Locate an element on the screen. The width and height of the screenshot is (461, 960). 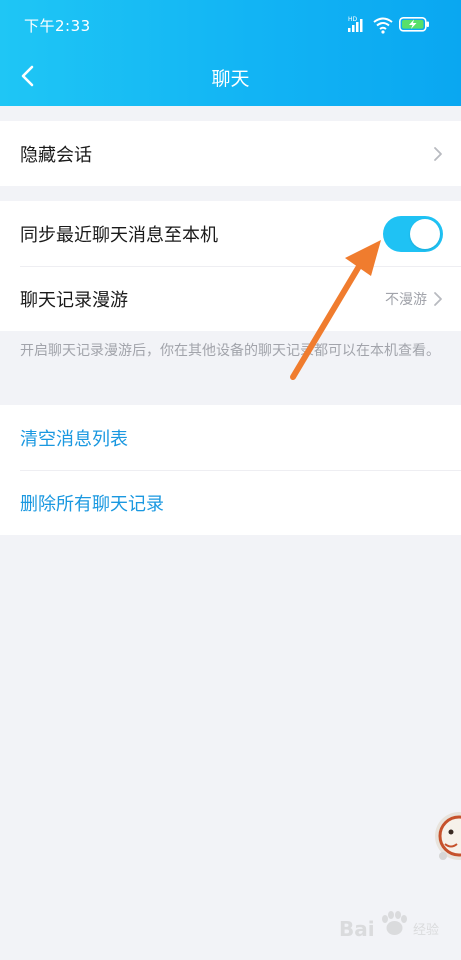
settings-group-privacy: 隐藏会话 is located at coordinates (230, 153).